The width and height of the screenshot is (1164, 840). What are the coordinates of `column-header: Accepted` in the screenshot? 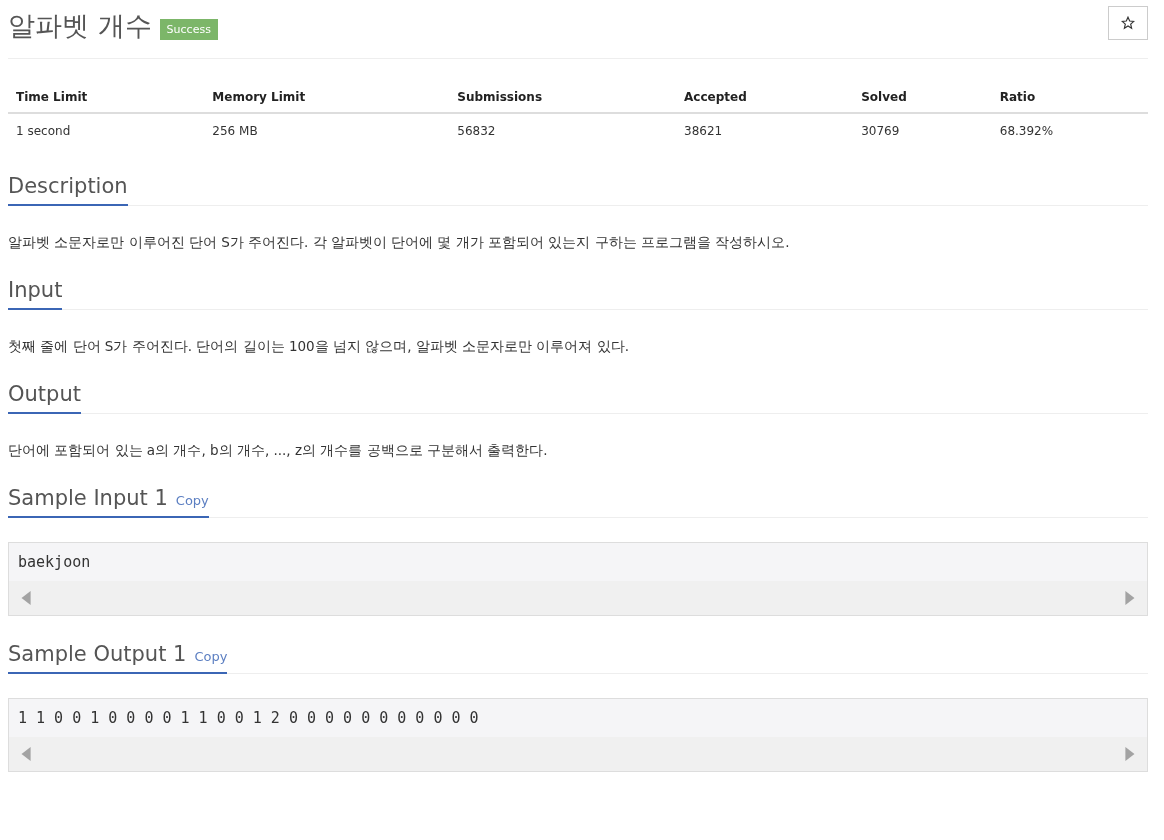 It's located at (765, 96).